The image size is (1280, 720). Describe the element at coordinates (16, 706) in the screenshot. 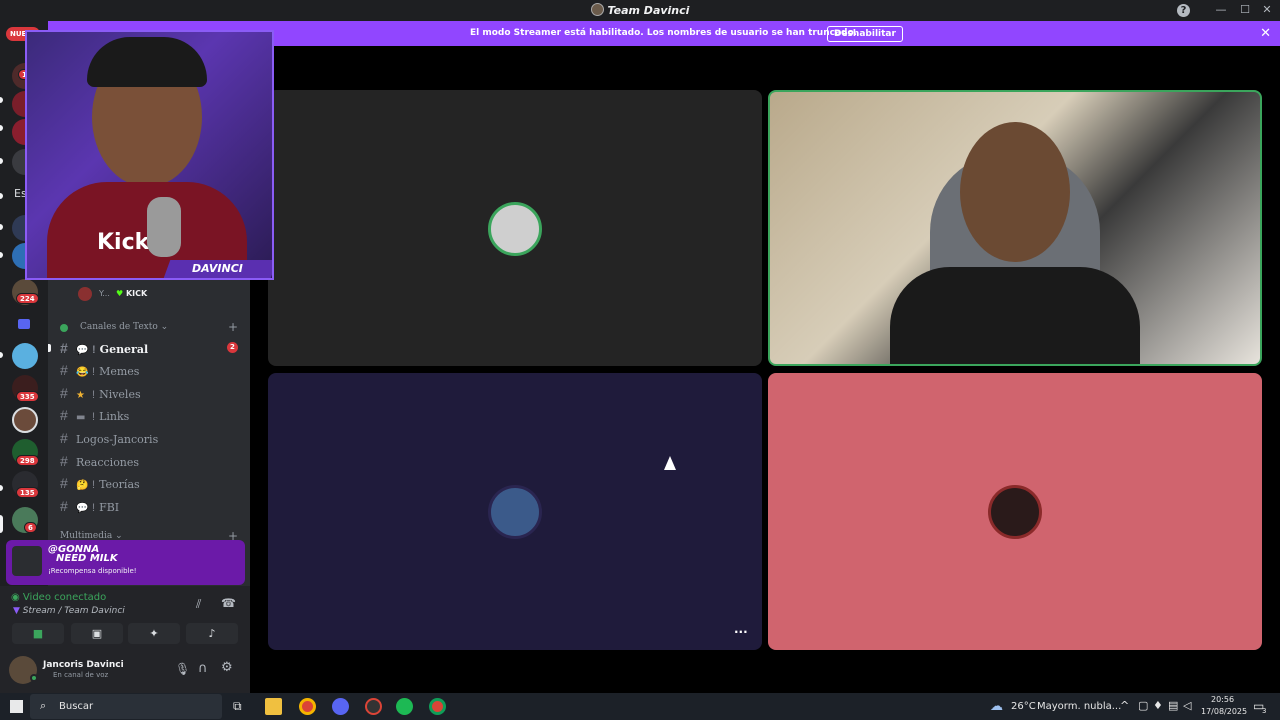

I see `windows-start-icon` at that location.